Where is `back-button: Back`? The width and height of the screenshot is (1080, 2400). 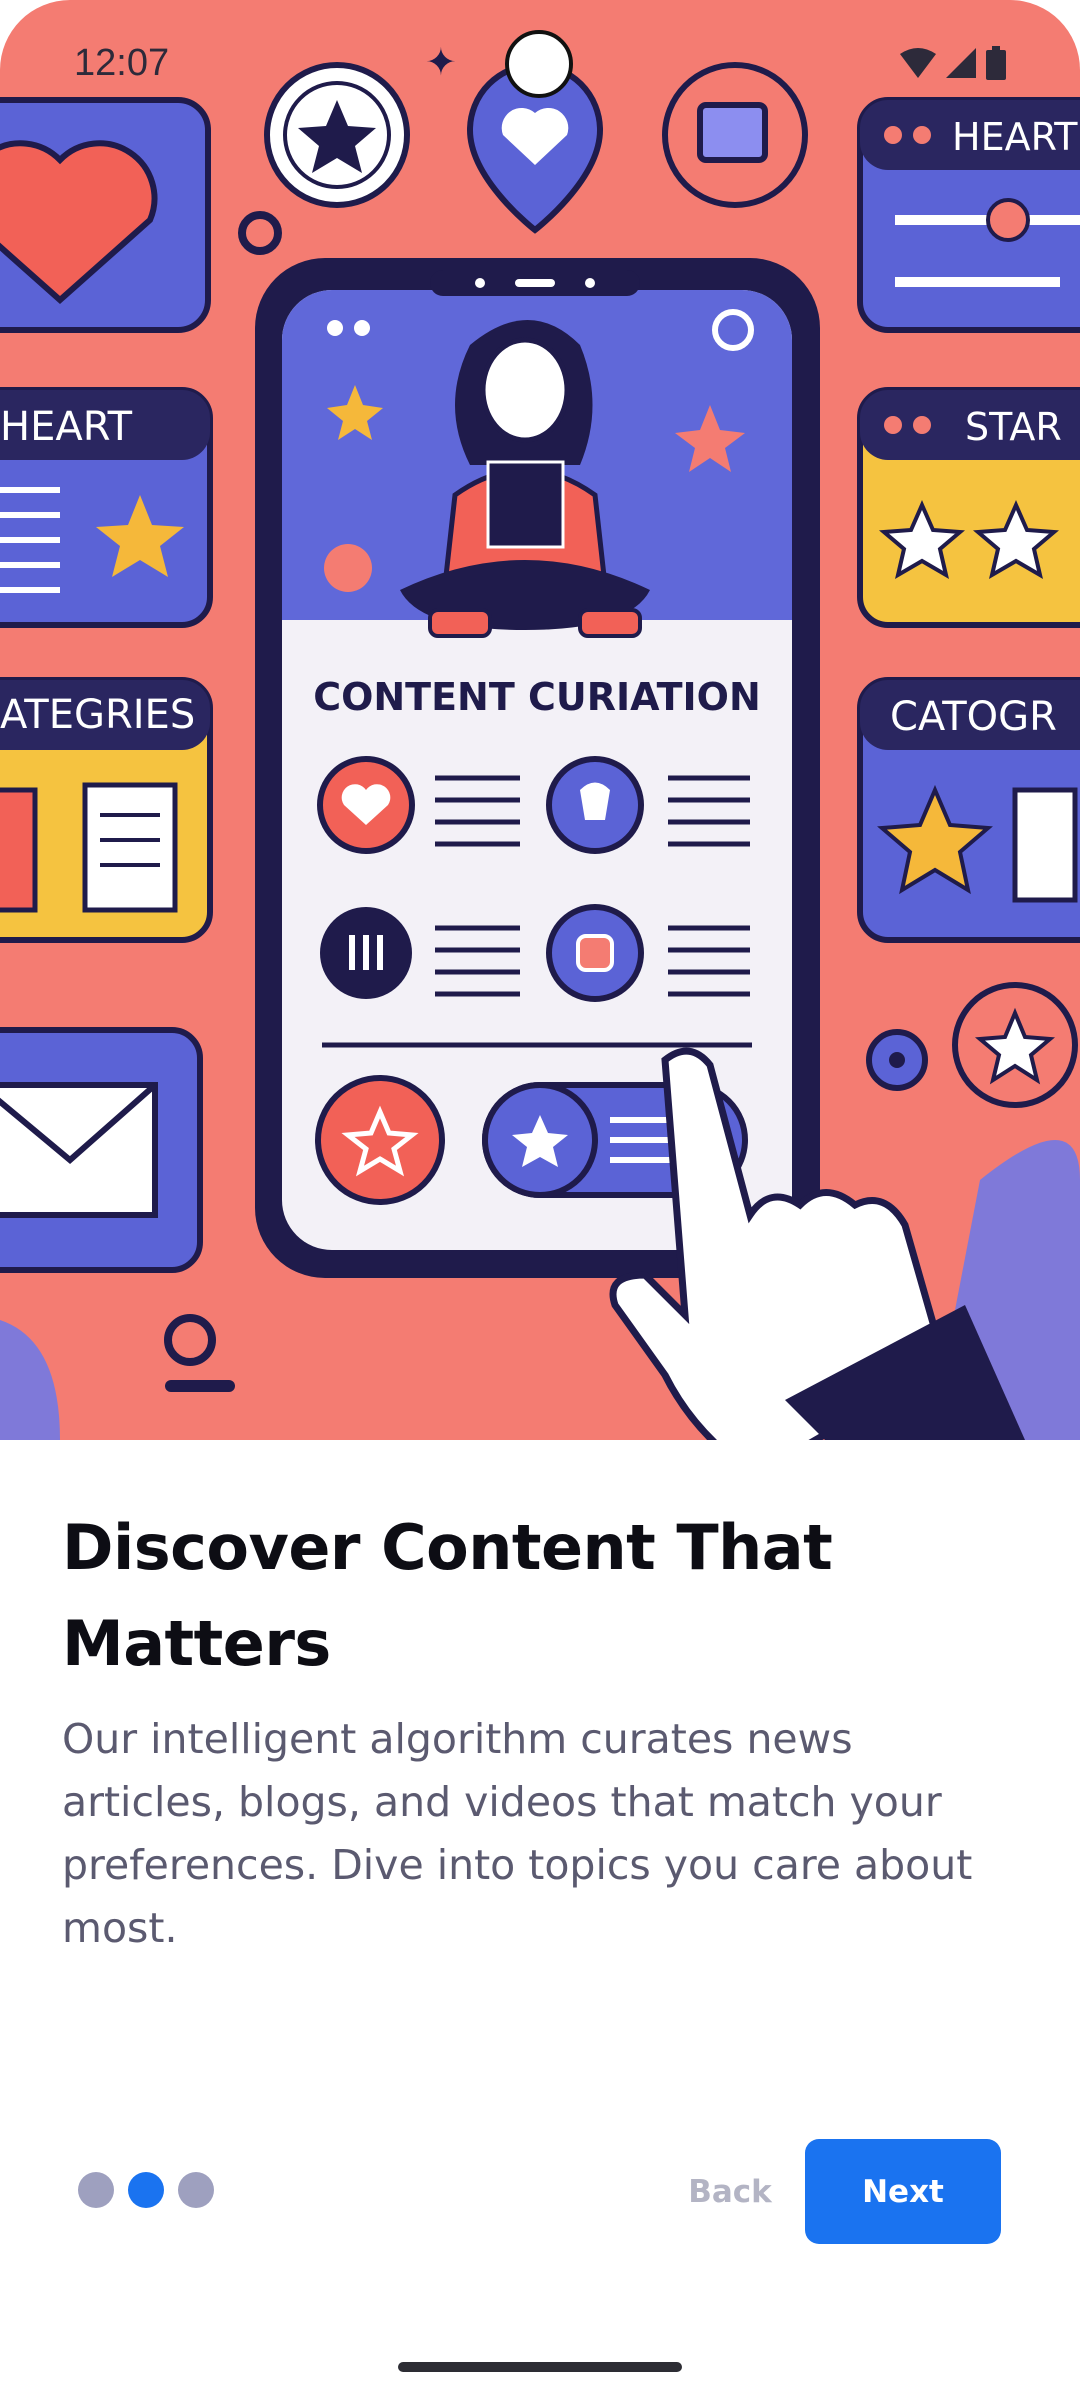
back-button: Back is located at coordinates (730, 2192).